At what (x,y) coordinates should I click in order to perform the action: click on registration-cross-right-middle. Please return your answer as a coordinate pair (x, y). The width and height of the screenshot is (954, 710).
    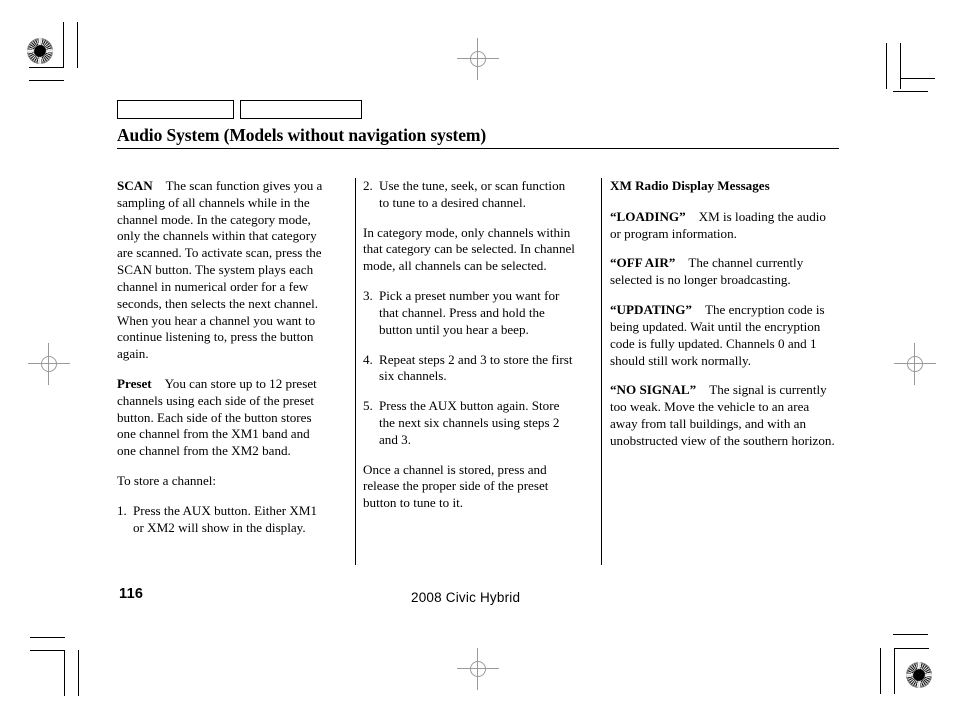
    Looking at the image, I should click on (915, 364).